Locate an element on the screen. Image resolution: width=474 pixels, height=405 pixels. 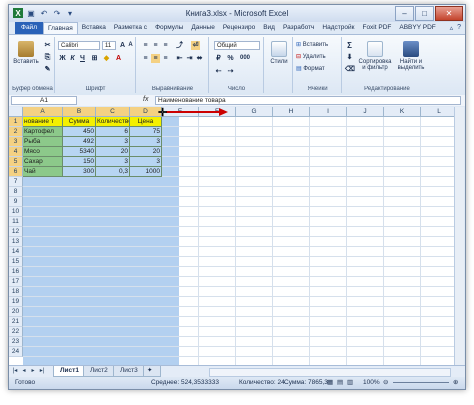
delete-cells-button: ⊟ Удалить is located at coordinates (311, 56).